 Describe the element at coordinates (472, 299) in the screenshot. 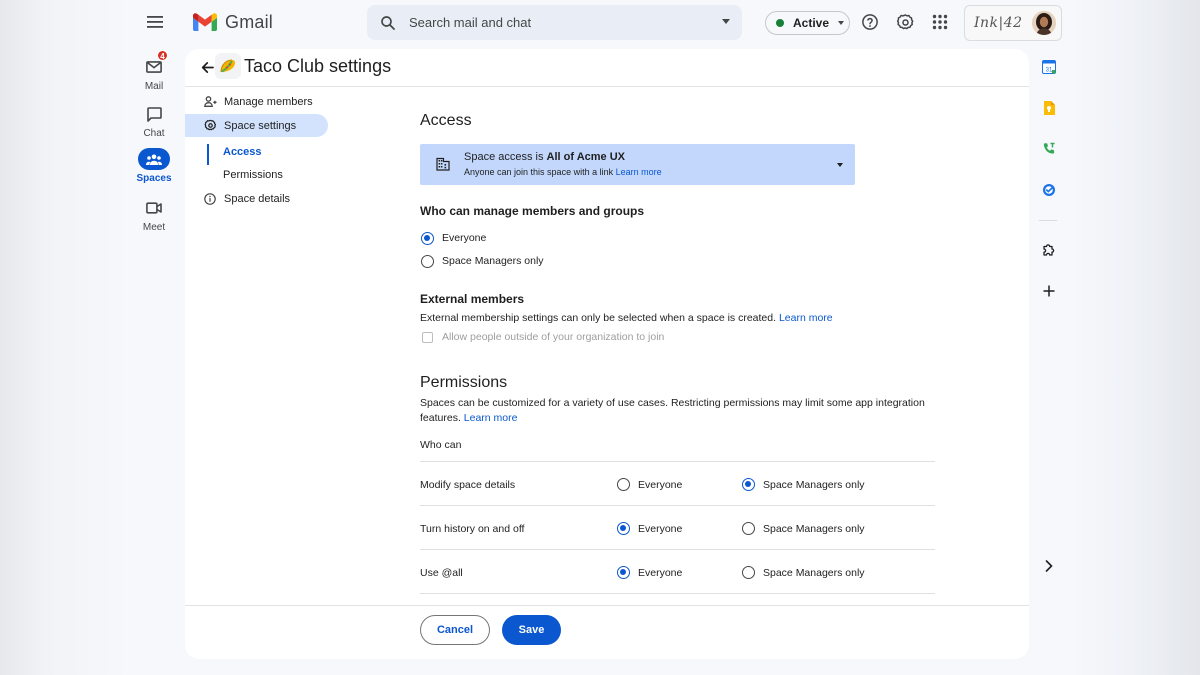

I see `external-members-heading: External members` at that location.